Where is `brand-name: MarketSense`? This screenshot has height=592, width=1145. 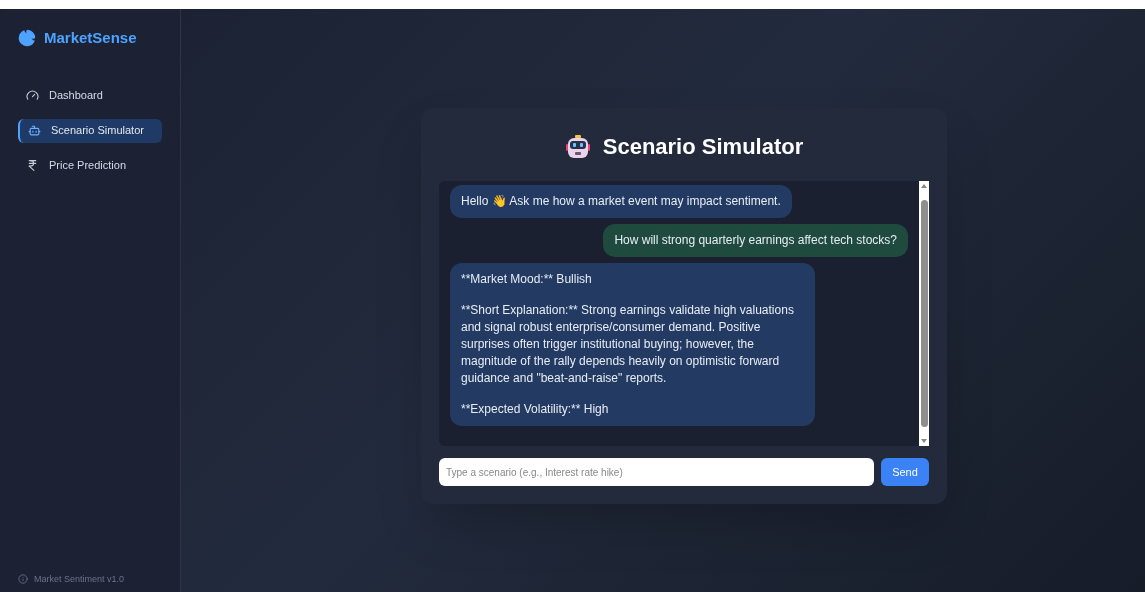
brand-name: MarketSense is located at coordinates (90, 38).